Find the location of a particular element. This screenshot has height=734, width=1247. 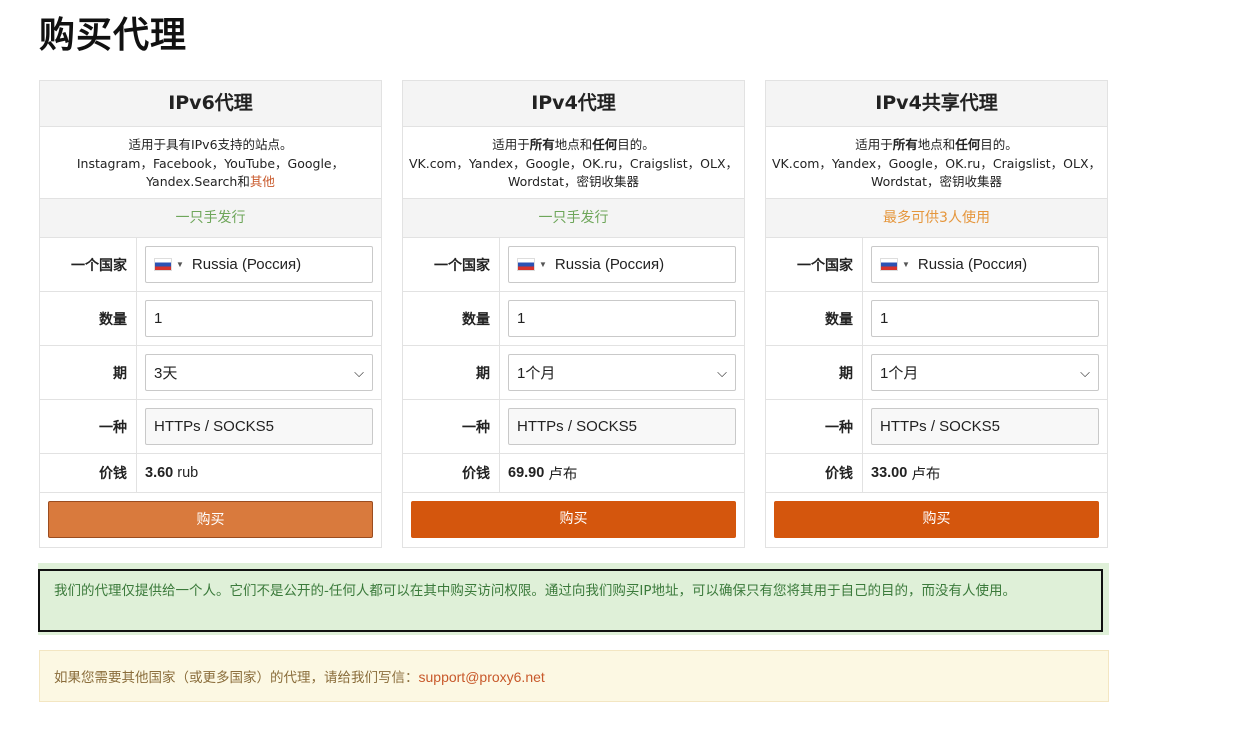

type-field: HTTPs / SOCKS5 is located at coordinates (622, 426).